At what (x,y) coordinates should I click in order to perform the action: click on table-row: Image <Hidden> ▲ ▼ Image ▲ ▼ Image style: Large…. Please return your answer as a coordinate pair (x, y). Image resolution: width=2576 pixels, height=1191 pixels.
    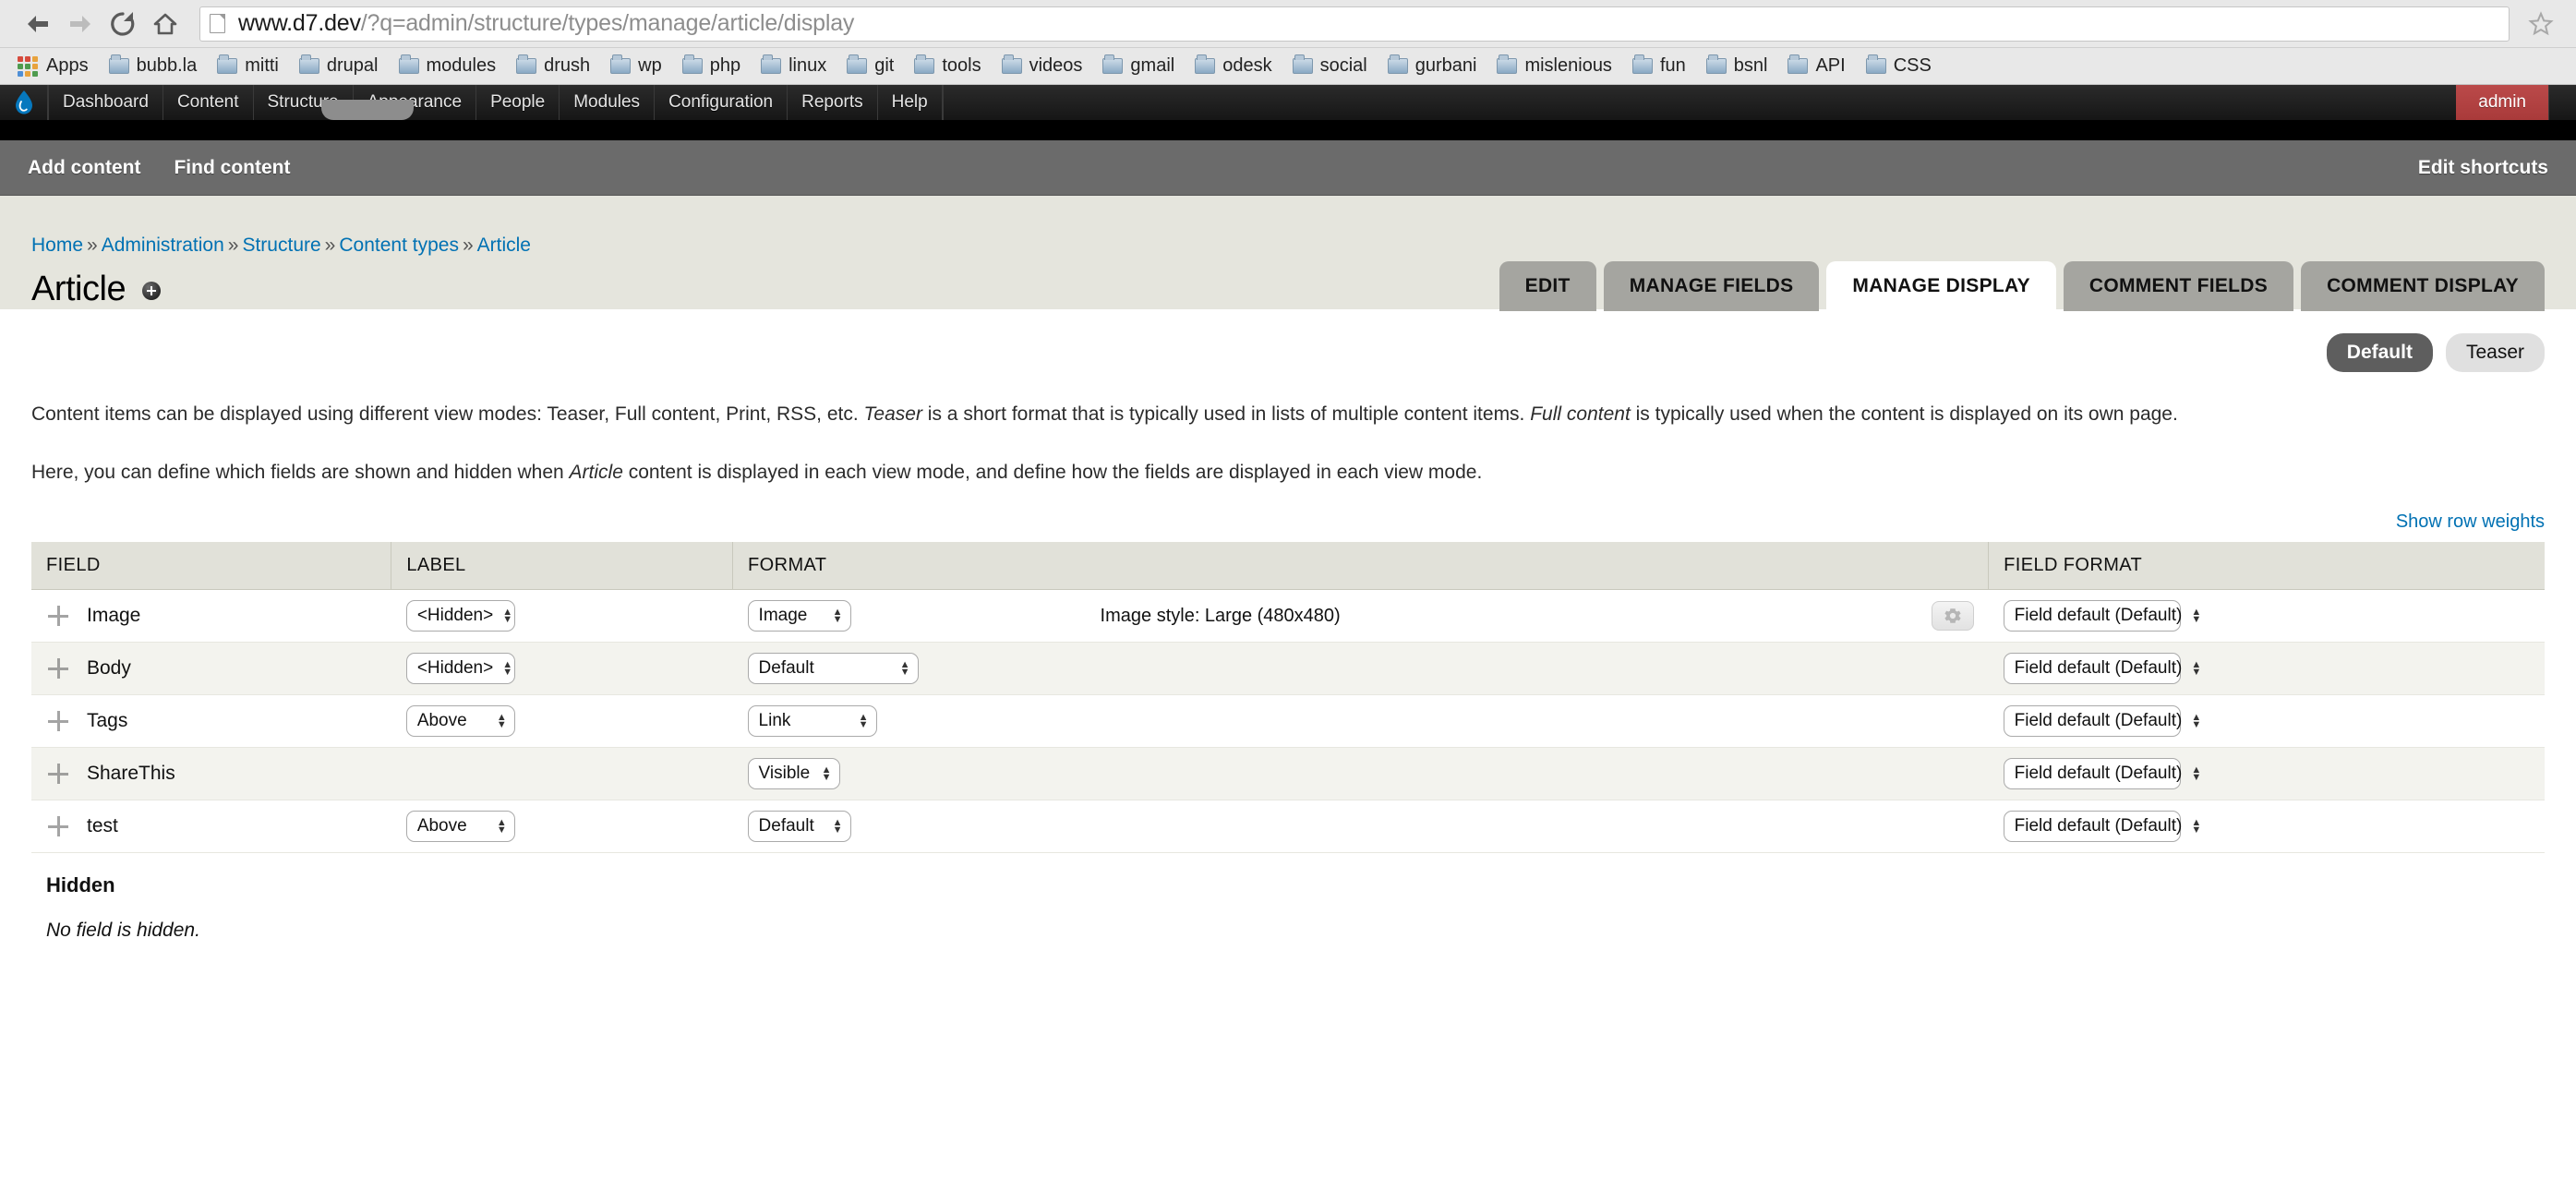
    Looking at the image, I should click on (1288, 616).